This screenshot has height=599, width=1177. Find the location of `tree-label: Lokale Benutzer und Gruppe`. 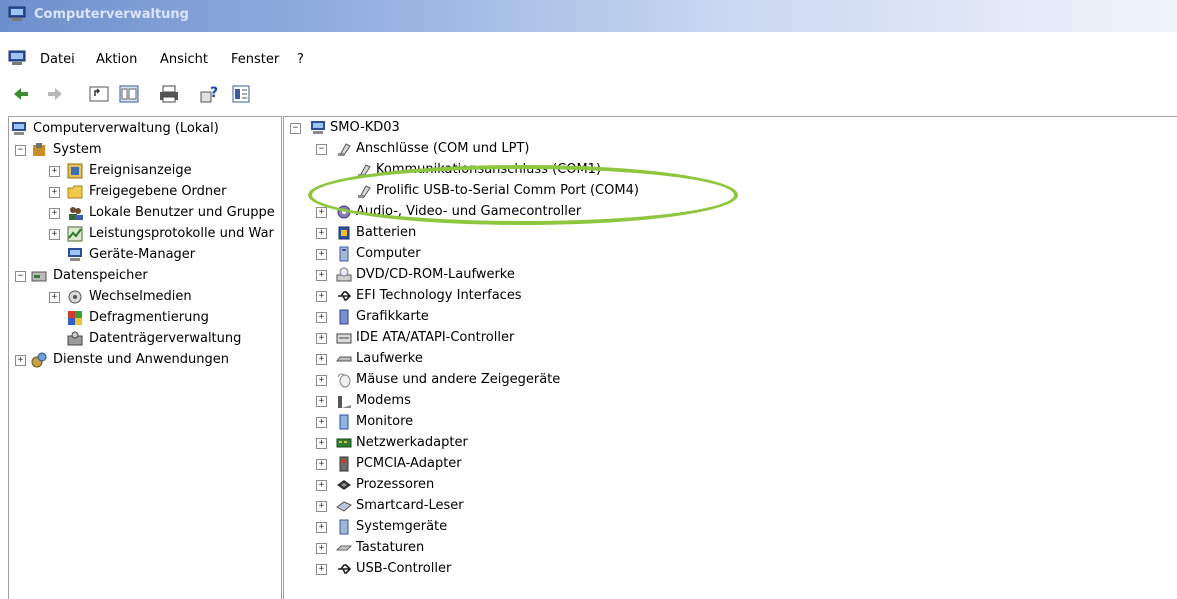

tree-label: Lokale Benutzer und Gruppe is located at coordinates (182, 212).